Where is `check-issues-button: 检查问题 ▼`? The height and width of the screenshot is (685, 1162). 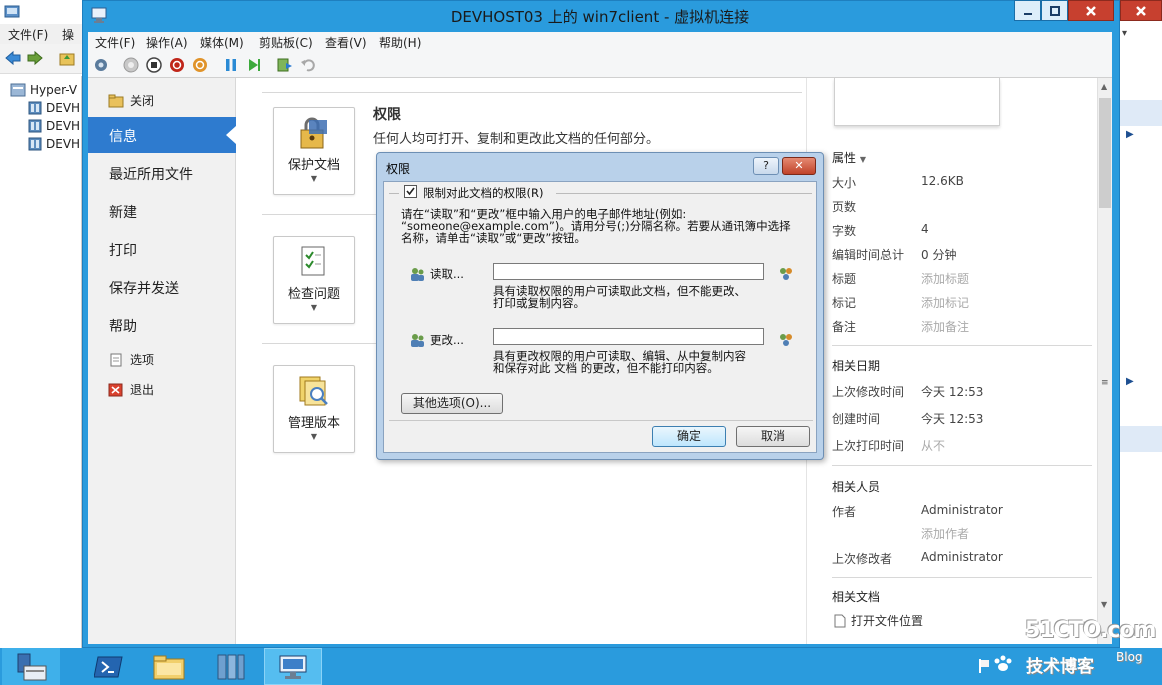
check-issues-button: 检查问题 ▼ is located at coordinates (314, 280).